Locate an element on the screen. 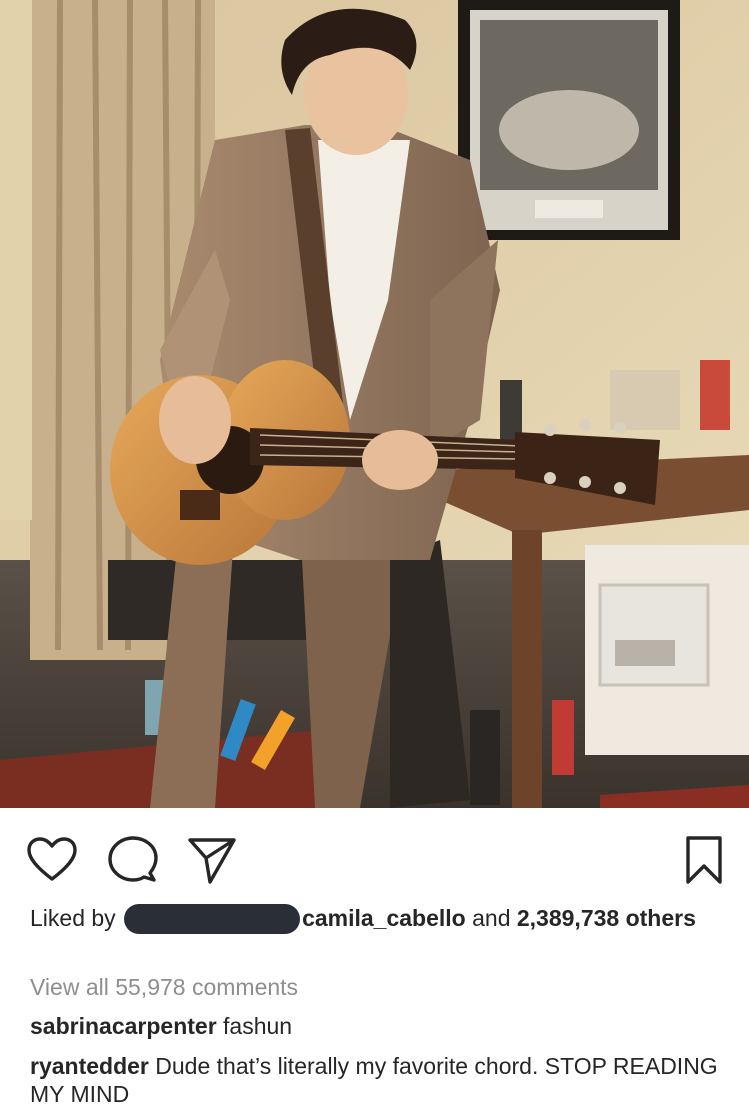  likes-prefix: Liked by is located at coordinates (73, 918).